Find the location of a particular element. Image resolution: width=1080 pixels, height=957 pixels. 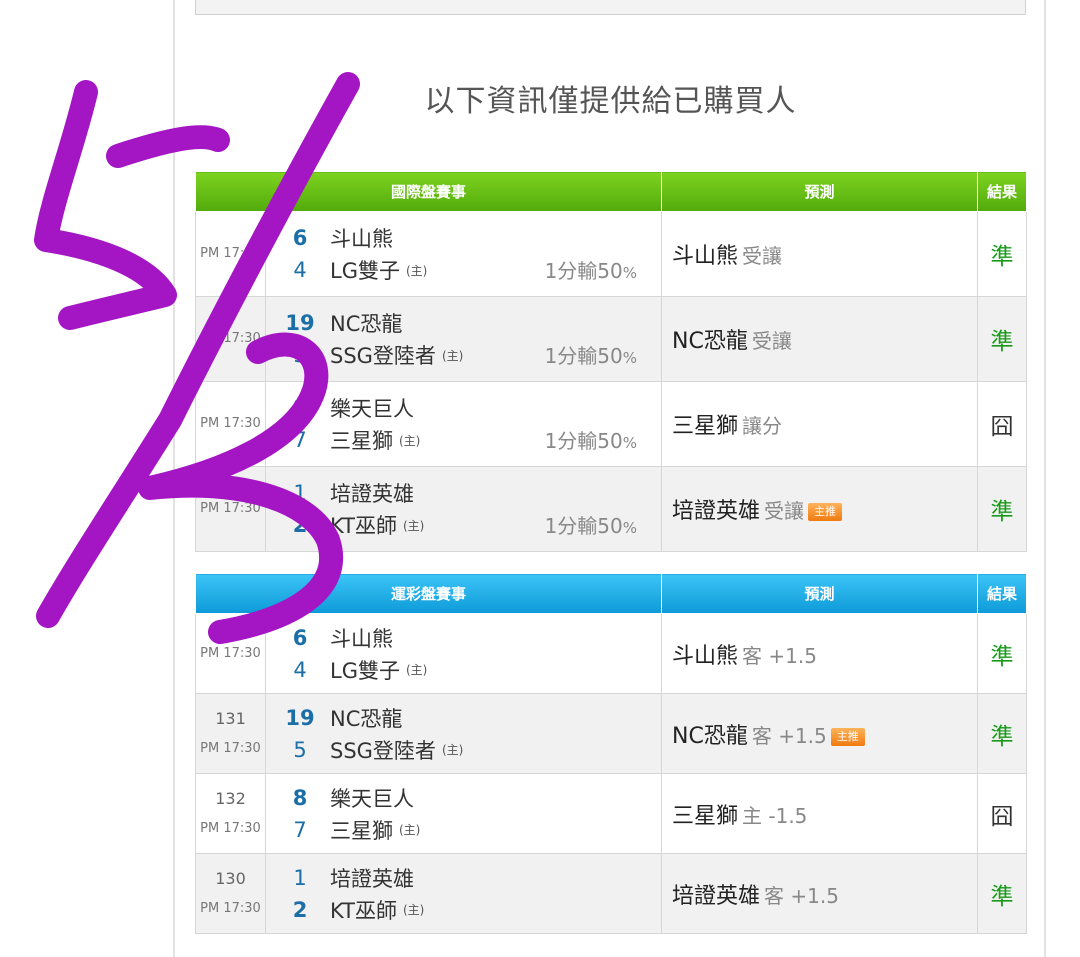

table-row: 130 PM 17:30 1 培證英雄 2 KT巫師 (主) 培證英雄客 +1.5 準 is located at coordinates (611, 893).